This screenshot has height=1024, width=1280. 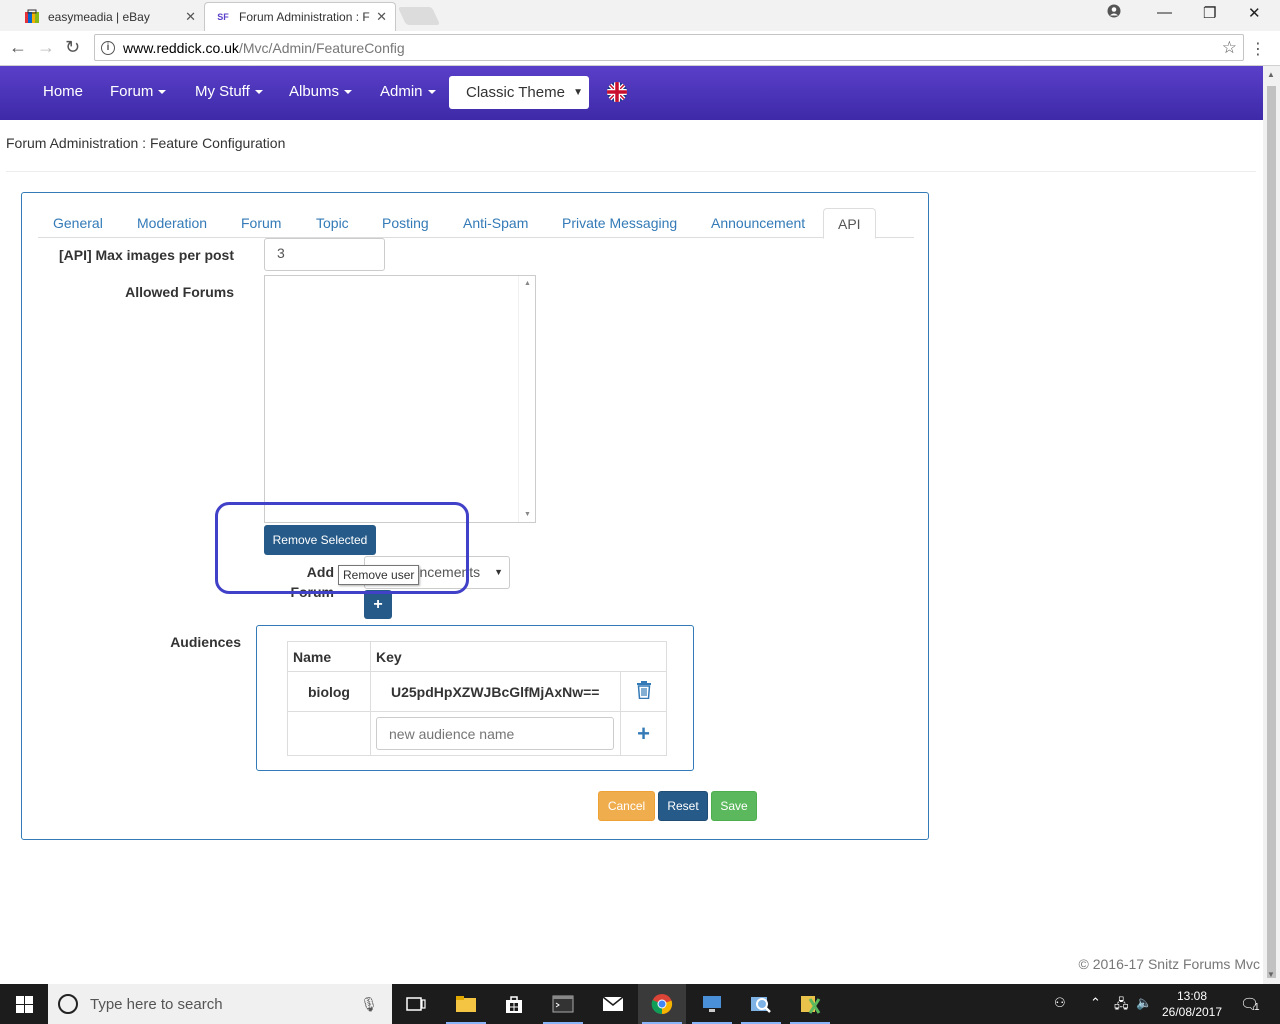 I want to click on taskbar-clock: 13:08 26/08/2017, so click(x=1192, y=1004).